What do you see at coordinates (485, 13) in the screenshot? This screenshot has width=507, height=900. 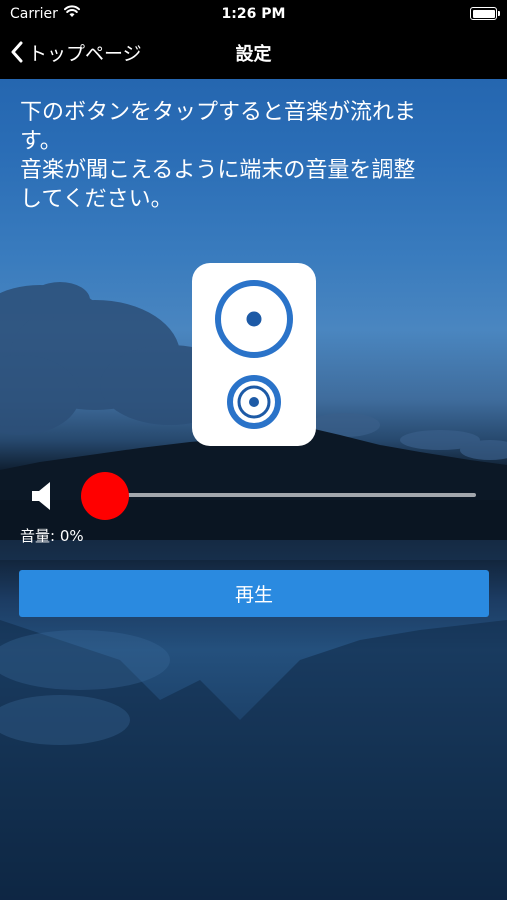 I see `battery-icon` at bounding box center [485, 13].